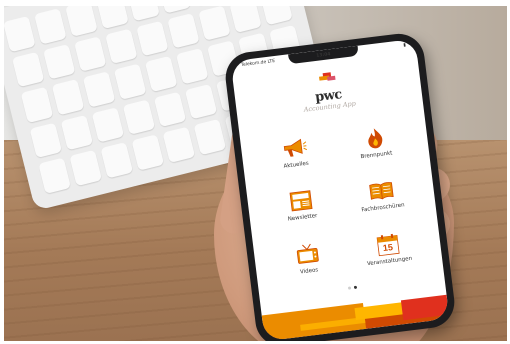 This screenshot has height=344, width=510. I want to click on tile-brennpunkt: Brennpunkt, so click(375, 143).